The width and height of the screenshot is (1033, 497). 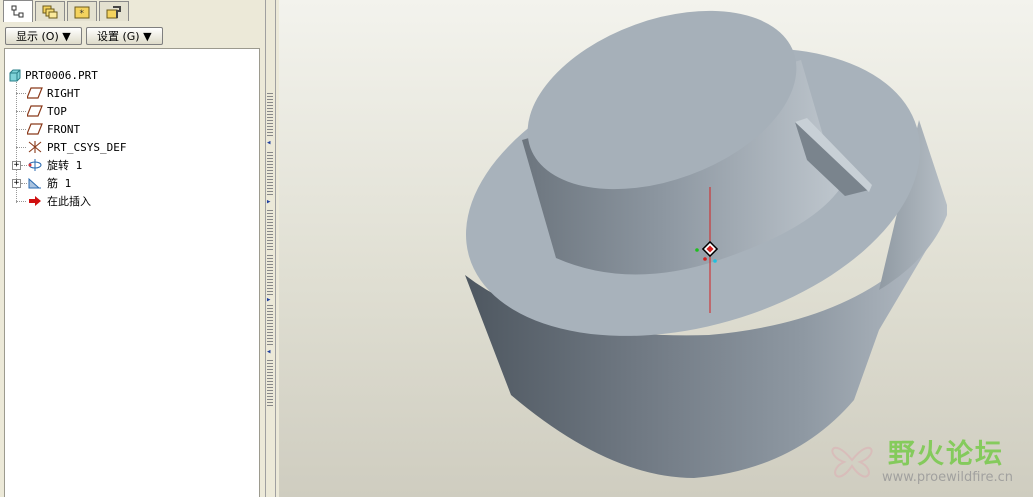 I want to click on tab-favorites: *, so click(x=82, y=11).